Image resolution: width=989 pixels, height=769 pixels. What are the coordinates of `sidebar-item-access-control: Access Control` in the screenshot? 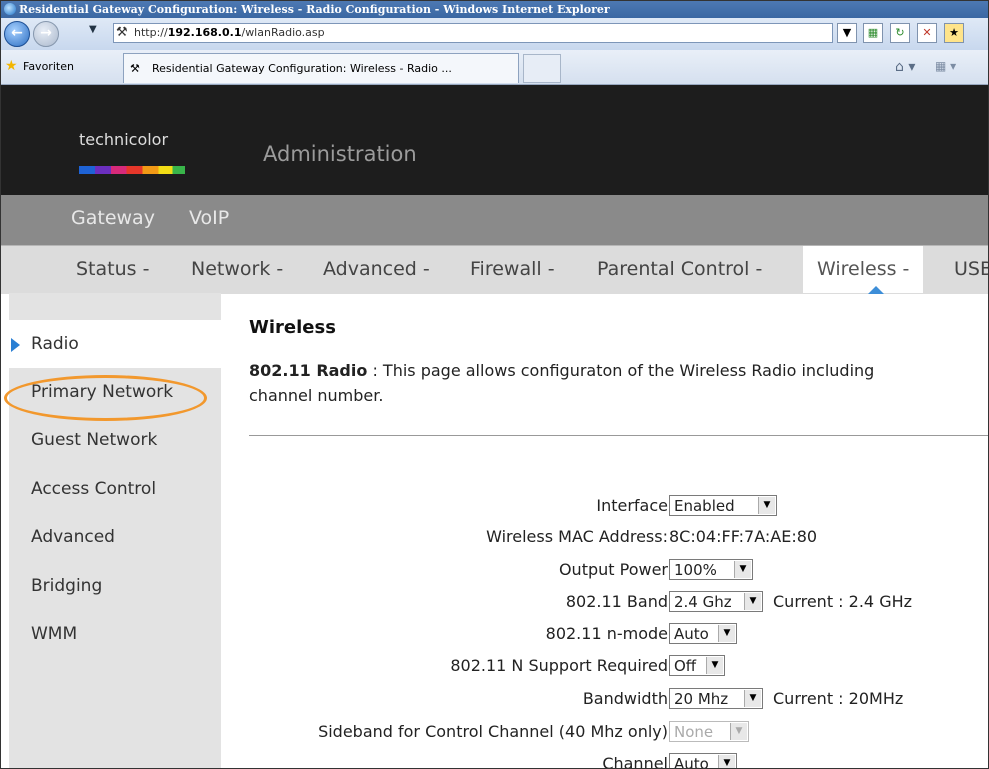 It's located at (115, 489).